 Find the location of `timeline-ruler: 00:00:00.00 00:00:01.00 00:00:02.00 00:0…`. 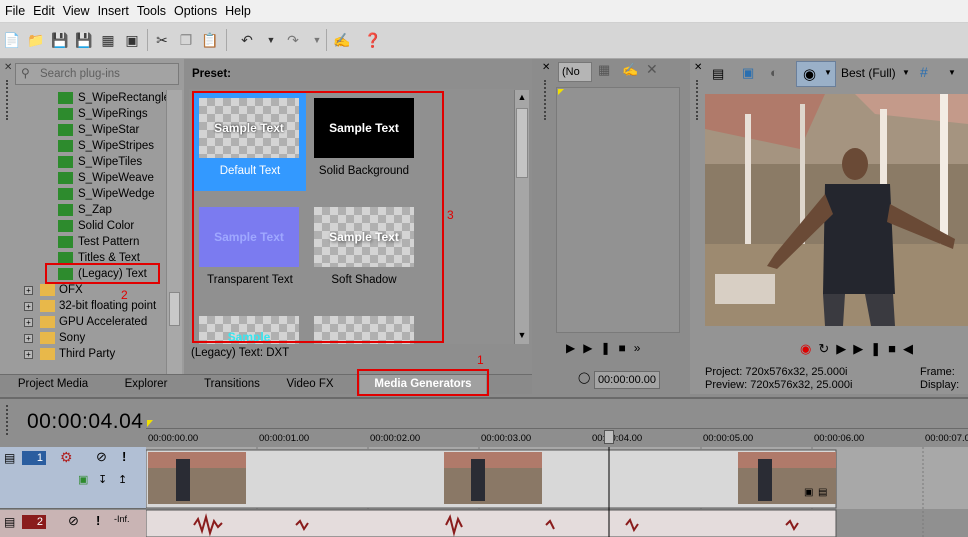

timeline-ruler: 00:00:00.00 00:00:01.00 00:00:02.00 00:0… is located at coordinates (557, 437).